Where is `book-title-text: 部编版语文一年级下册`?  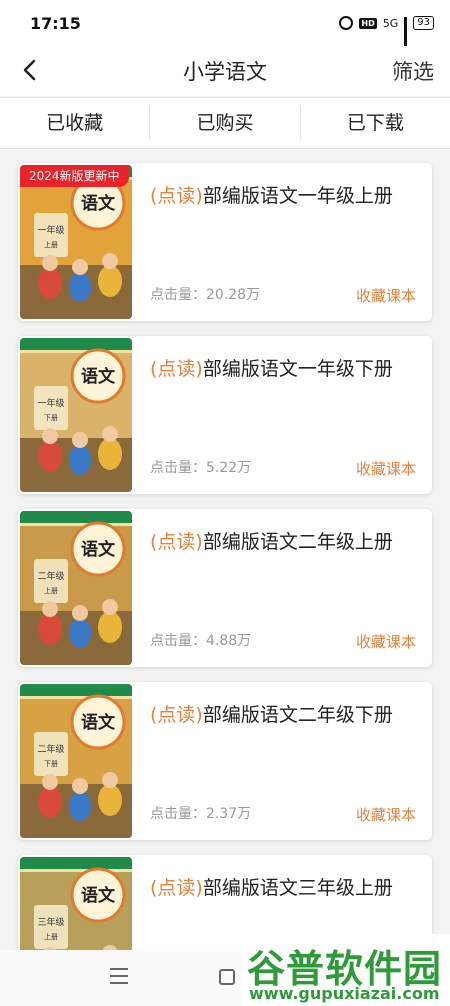 book-title-text: 部编版语文一年级下册 is located at coordinates (297, 369).